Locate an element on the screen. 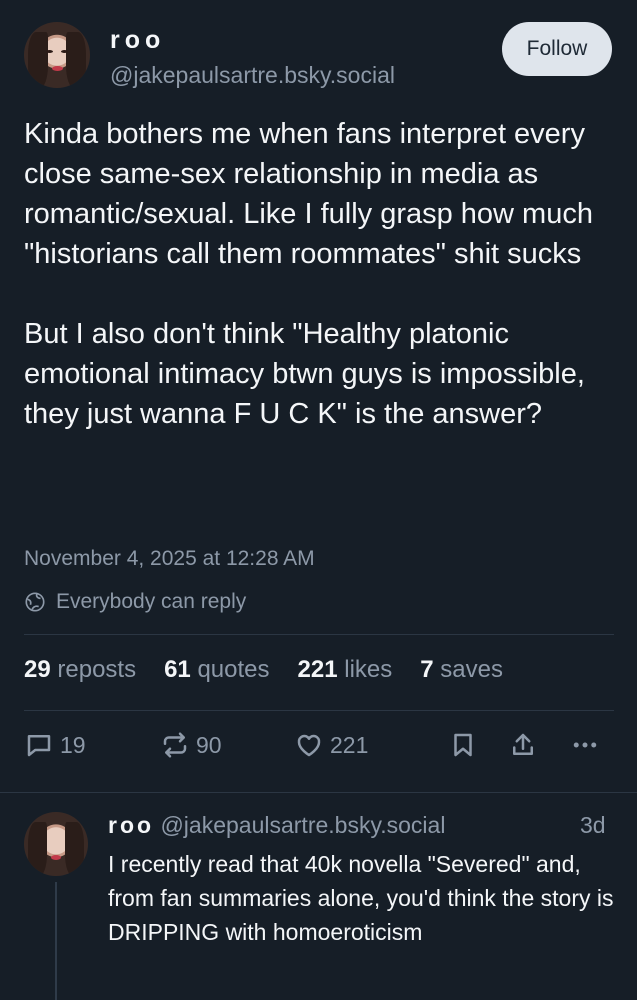 This screenshot has height=1000, width=637. repost-icon is located at coordinates (175, 745).